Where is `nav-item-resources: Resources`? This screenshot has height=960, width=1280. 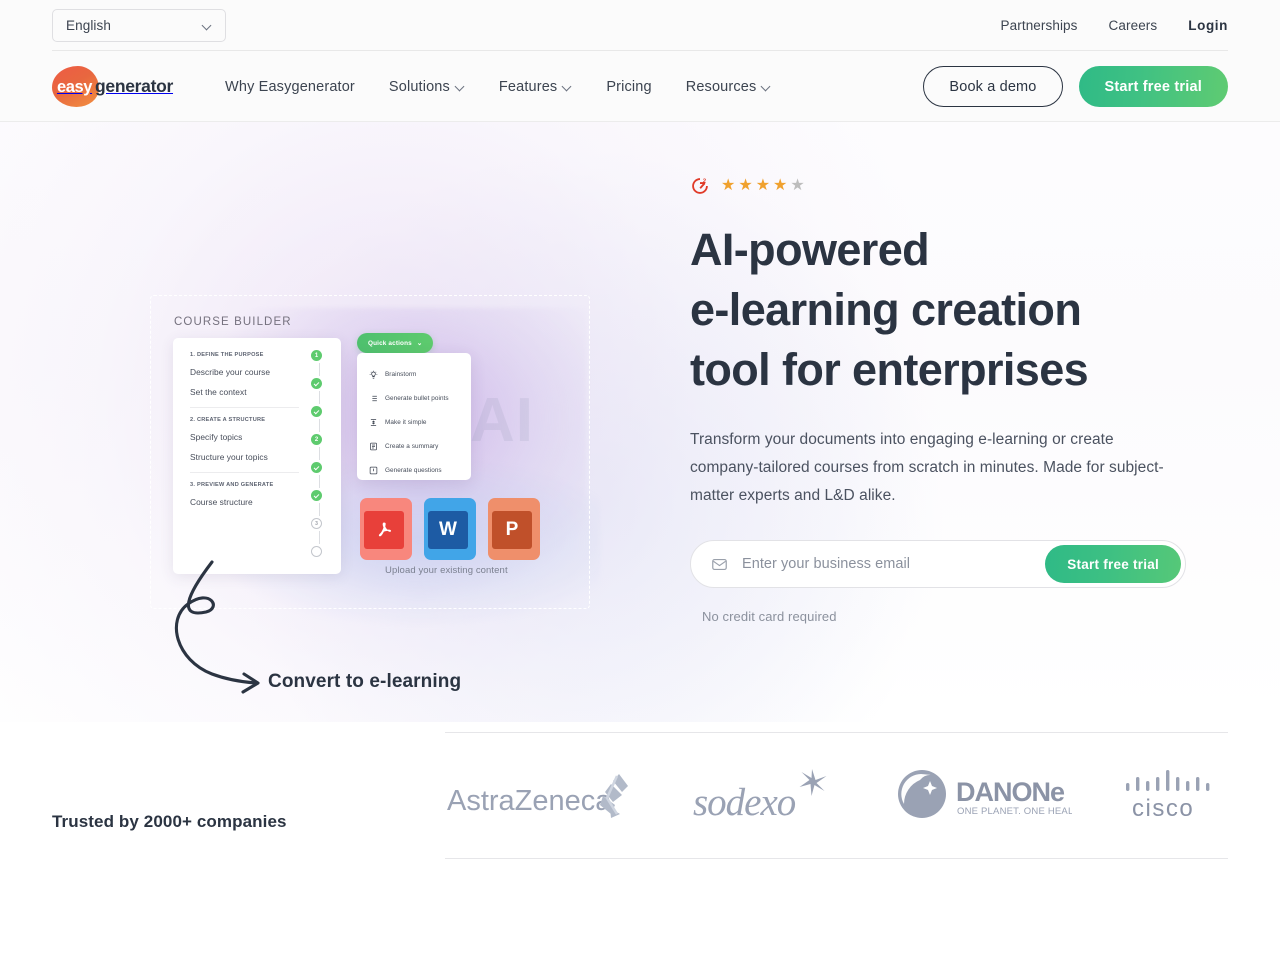
nav-item-resources: Resources is located at coordinates (729, 87).